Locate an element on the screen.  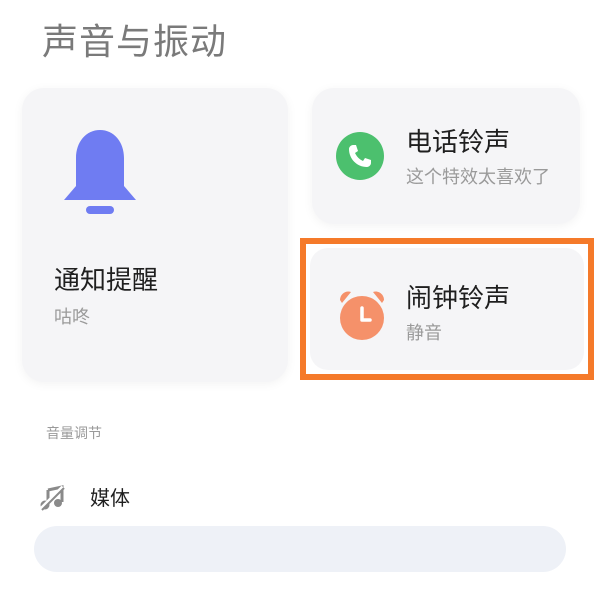
alarm-ringtone-title: 闹钟铃声 is located at coordinates (458, 299).